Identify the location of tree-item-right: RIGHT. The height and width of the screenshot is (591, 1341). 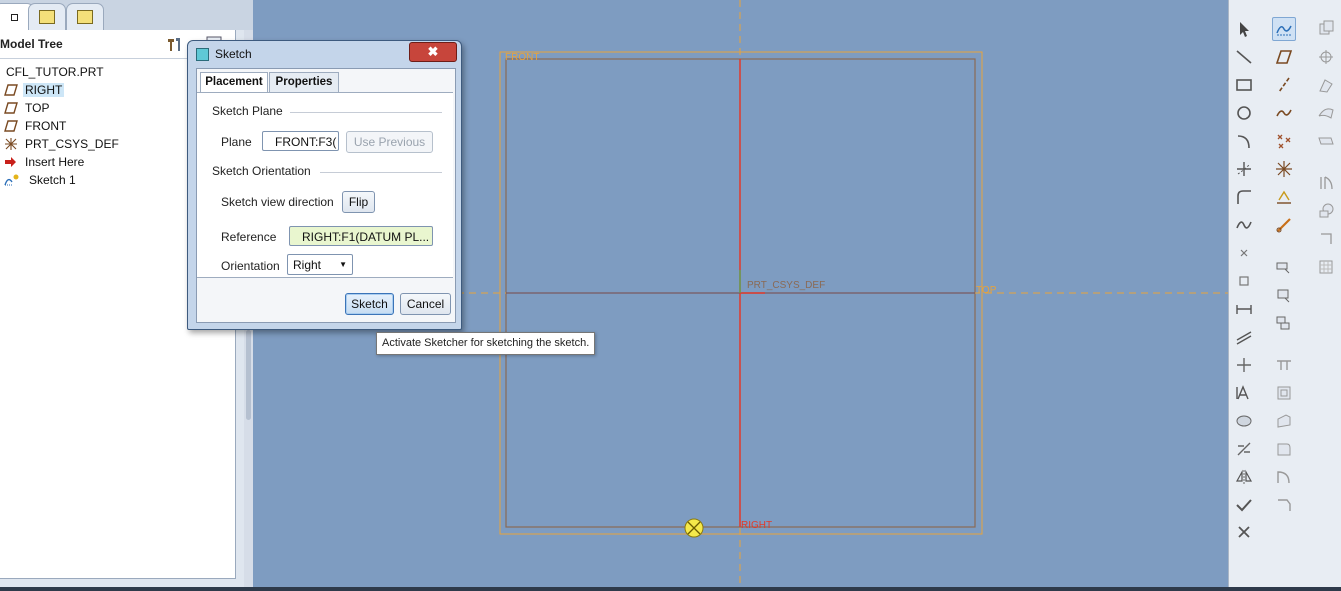
(34, 89).